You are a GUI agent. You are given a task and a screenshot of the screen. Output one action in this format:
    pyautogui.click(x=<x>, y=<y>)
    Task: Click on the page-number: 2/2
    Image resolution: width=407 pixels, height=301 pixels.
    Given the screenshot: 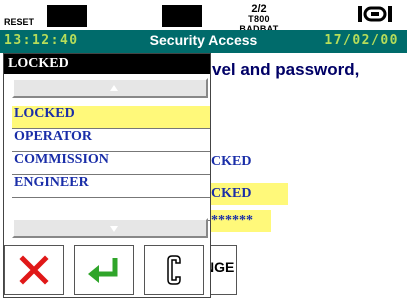 What is the action you would take?
    pyautogui.click(x=259, y=9)
    